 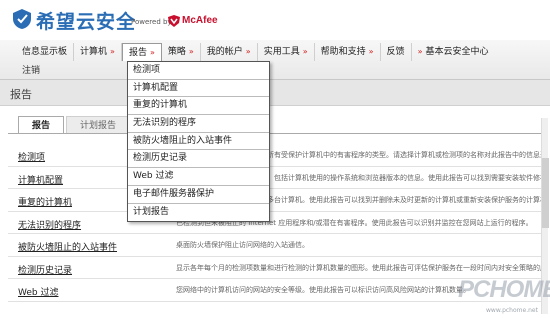 I want to click on cloud-shield-logo-icon, so click(x=22, y=19).